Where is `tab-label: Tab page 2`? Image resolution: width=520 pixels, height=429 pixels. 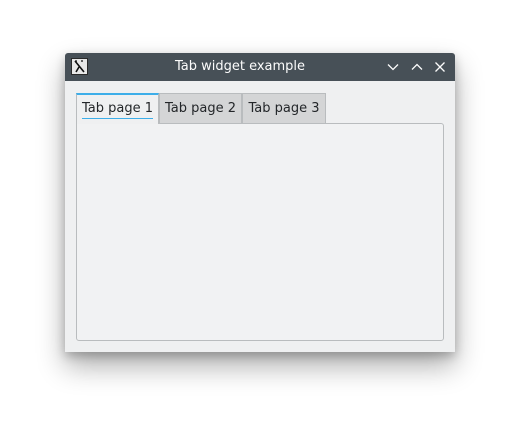
tab-label: Tab page 2 is located at coordinates (200, 108).